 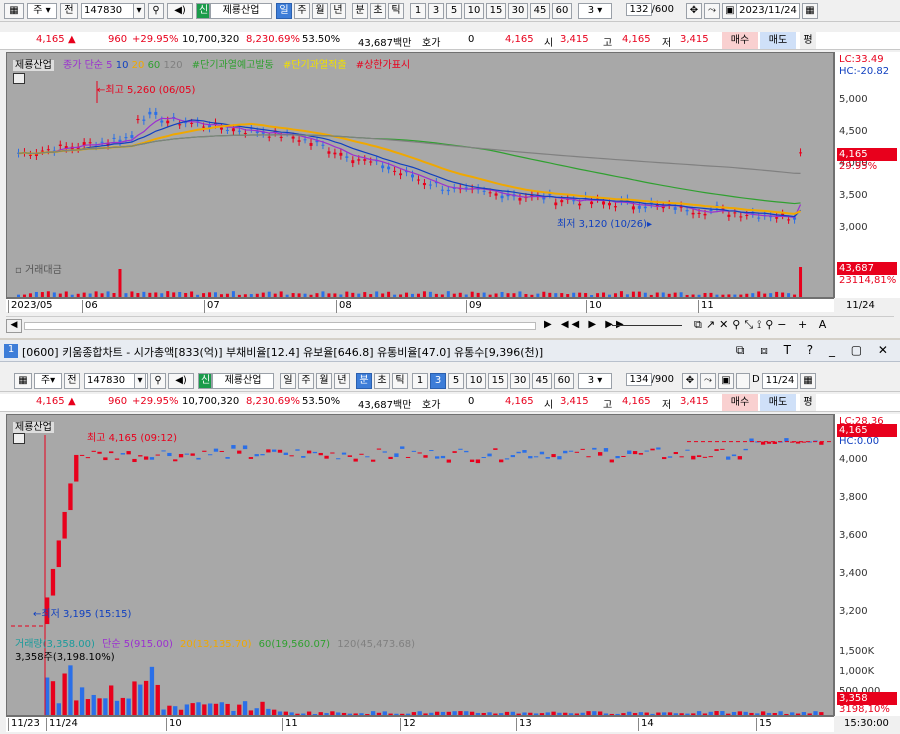 I want to click on drawing-tools: ⧉↗✕⚲⤡⟟⚲− + A, so click(x=762, y=325).